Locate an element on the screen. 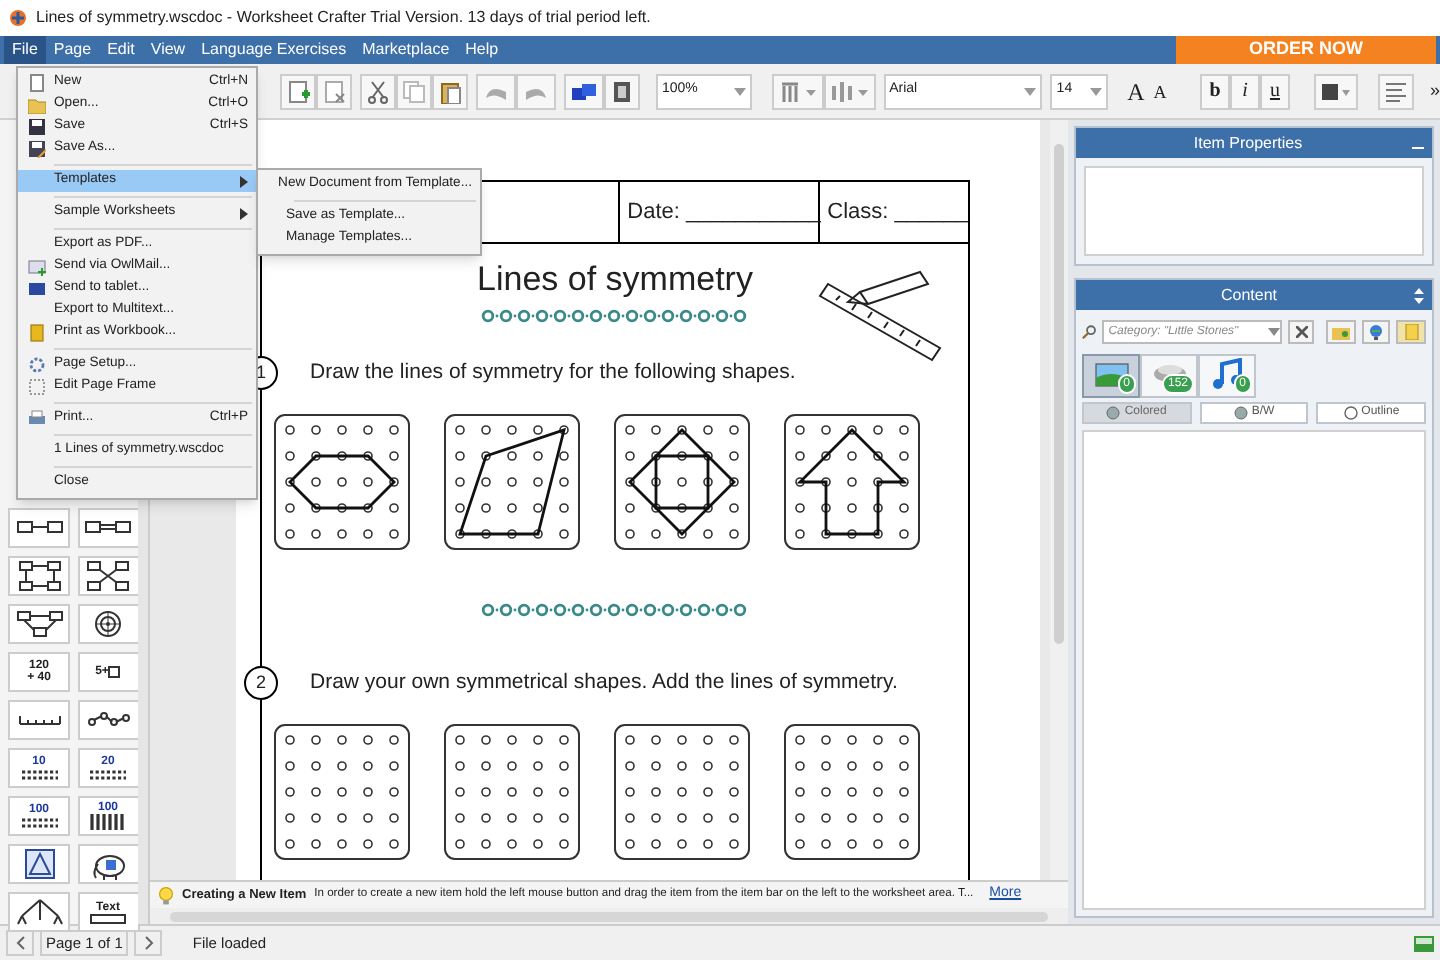  menu-item: Help is located at coordinates (482, 50).